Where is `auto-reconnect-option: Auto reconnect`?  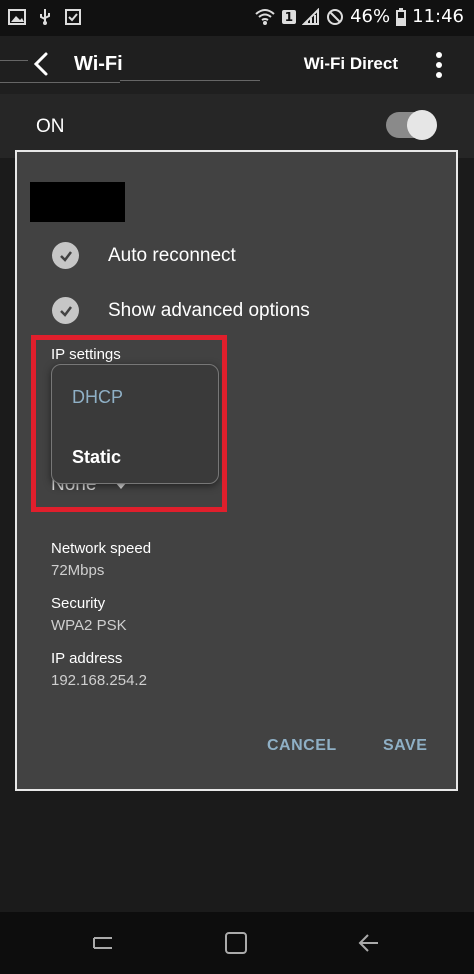
auto-reconnect-option: Auto reconnect is located at coordinates (144, 255).